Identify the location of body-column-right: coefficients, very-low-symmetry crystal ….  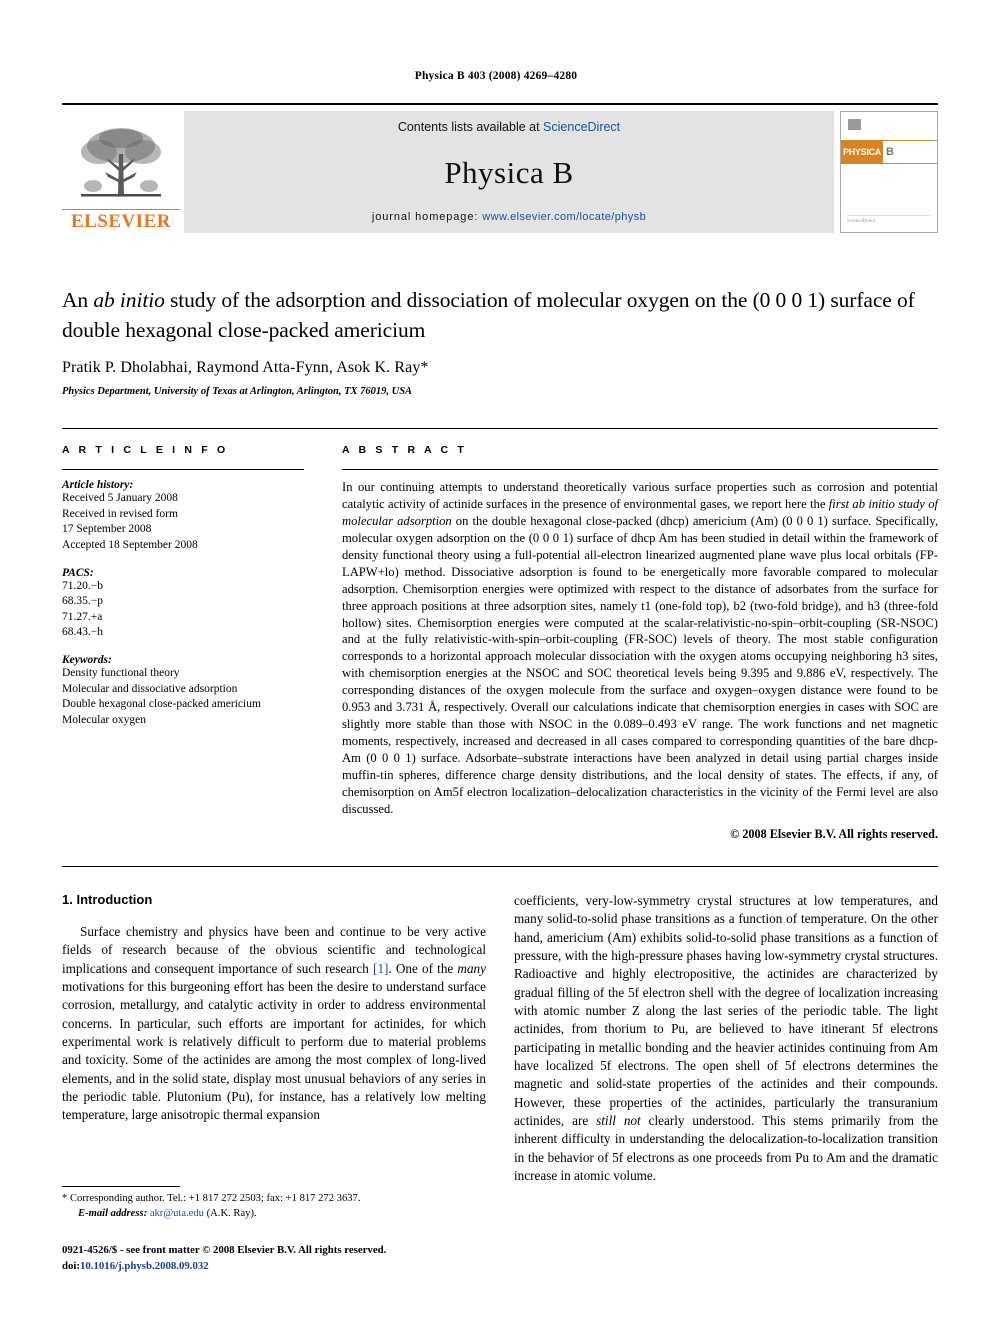
(726, 1039).